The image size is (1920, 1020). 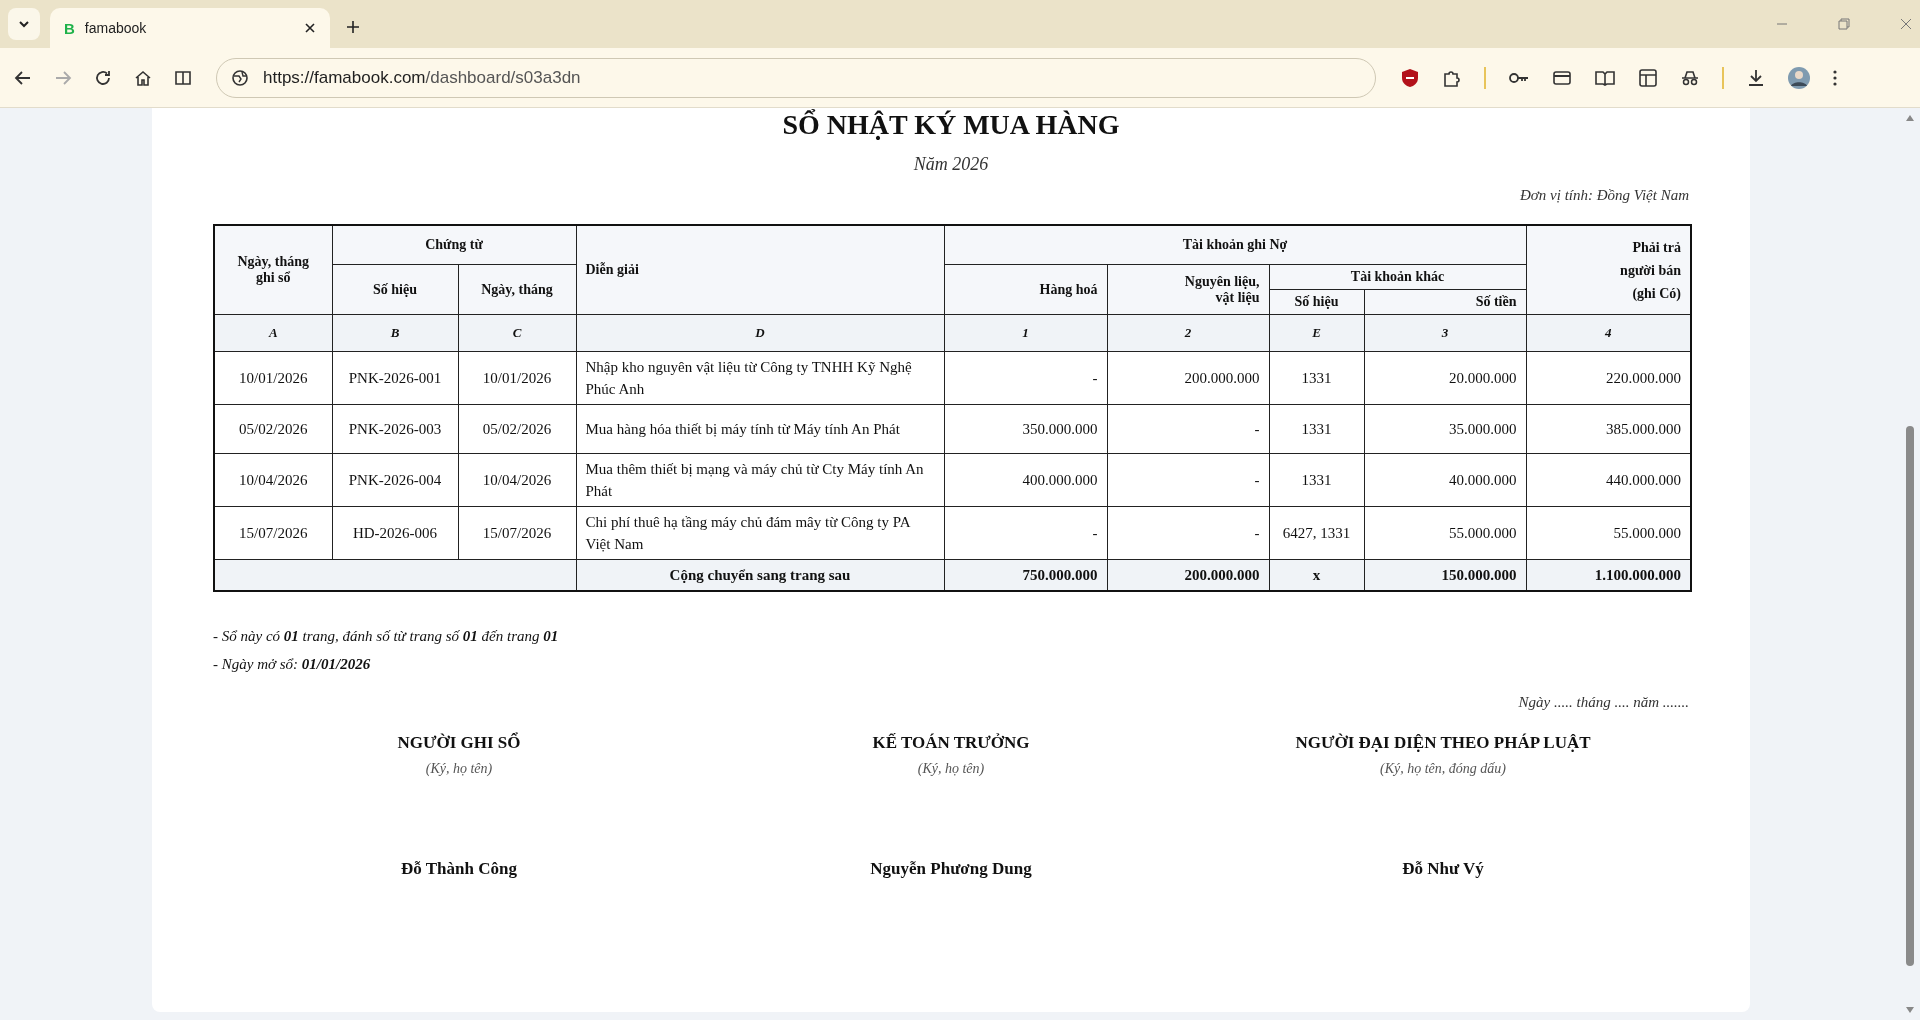 I want to click on scrollbar-thumb, so click(x=1910, y=696).